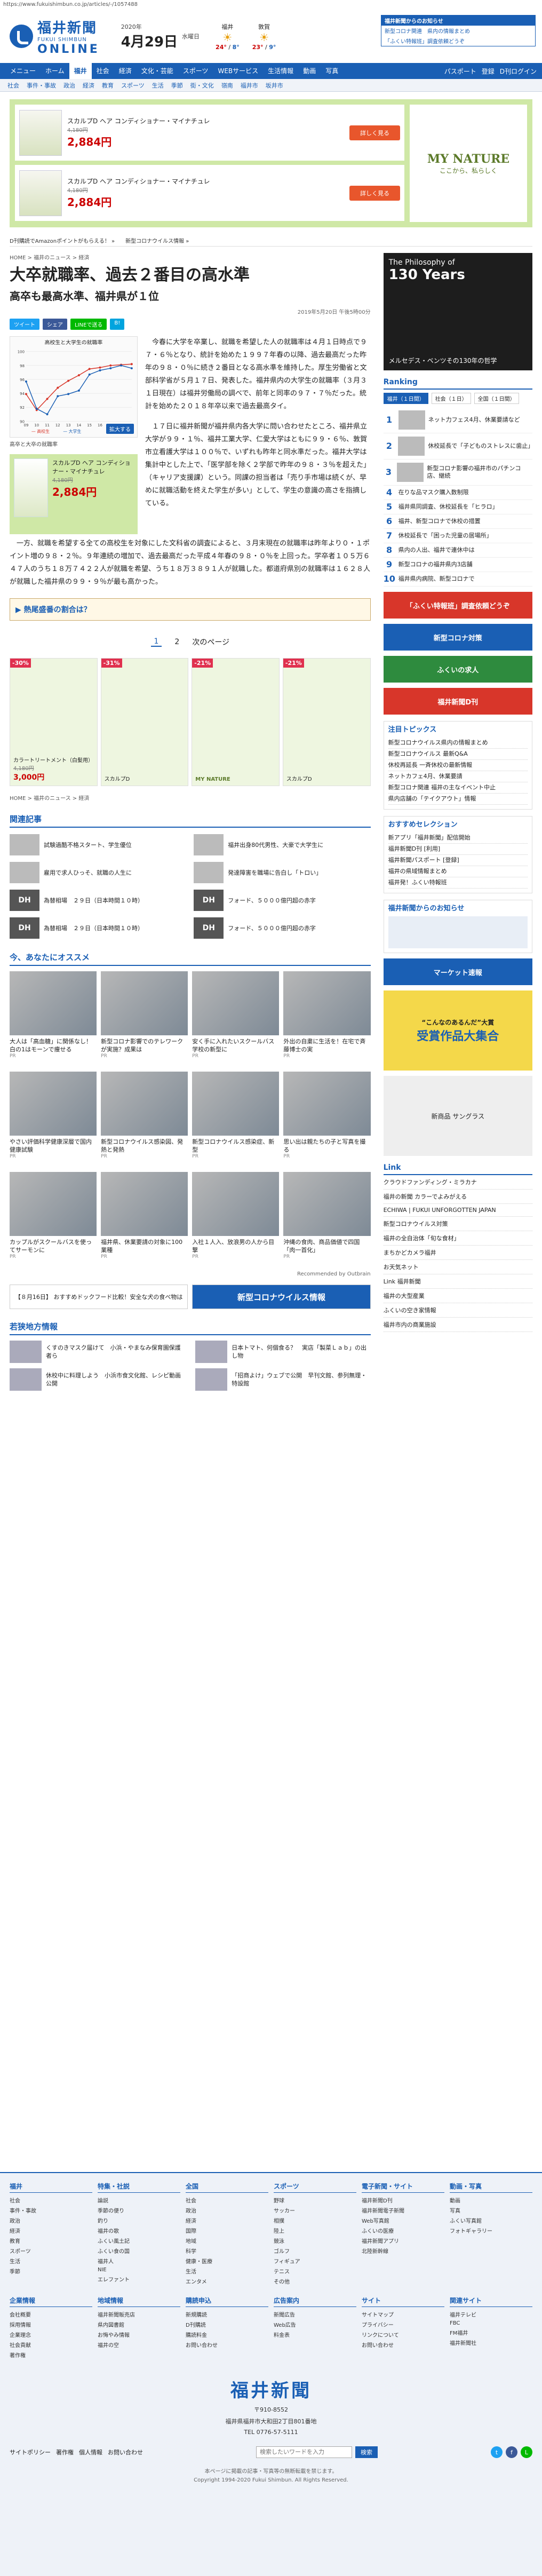 This screenshot has width=542, height=2576. I want to click on related-item: 試験過酷不格スタート、学生優位, so click(98, 845).